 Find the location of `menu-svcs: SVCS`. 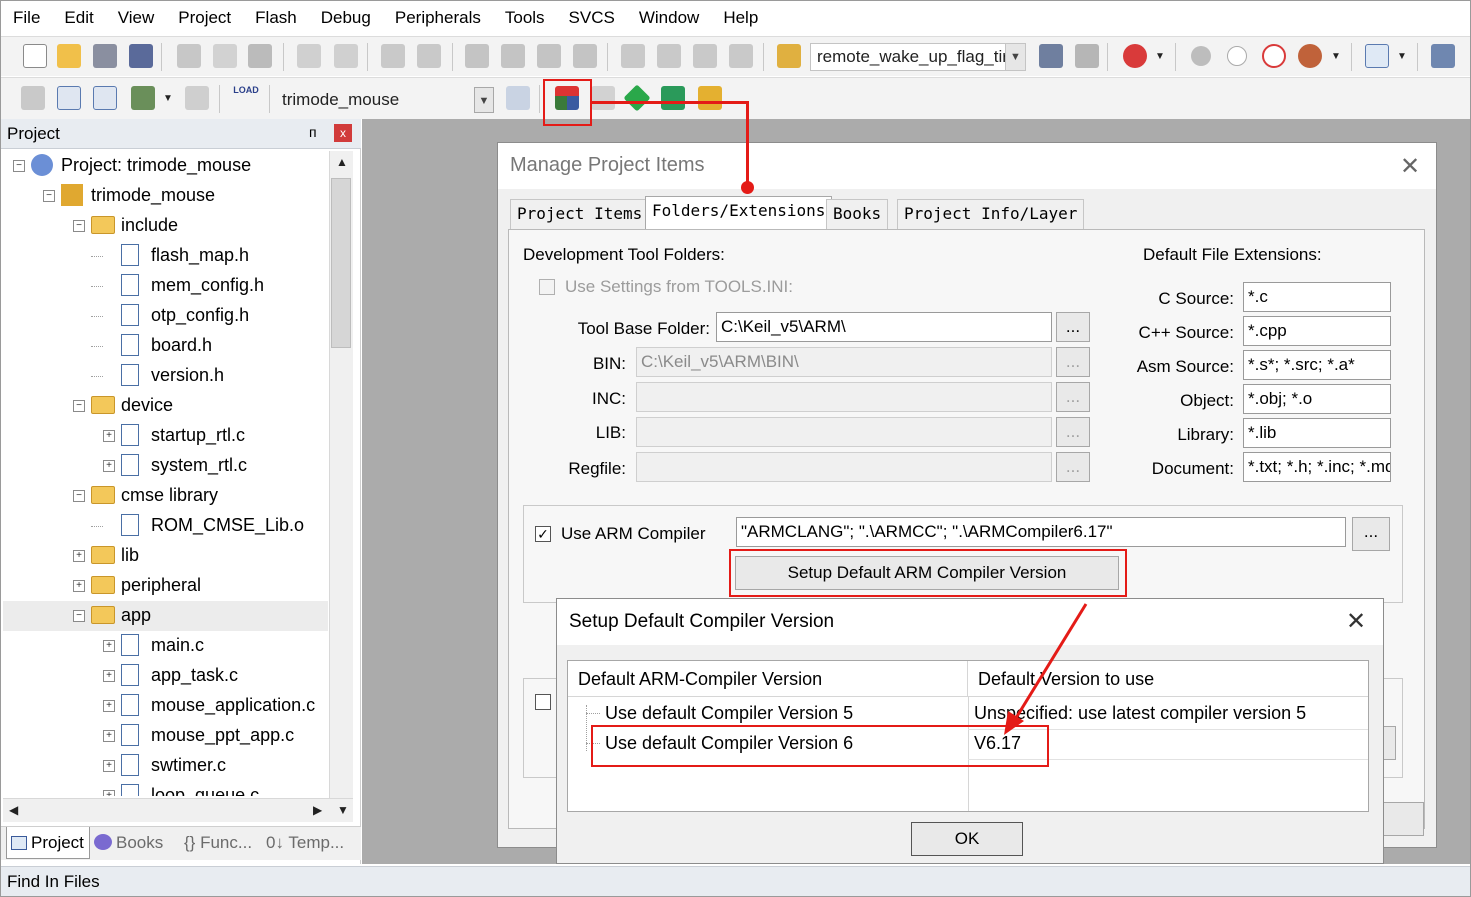

menu-svcs: SVCS is located at coordinates (592, 17).